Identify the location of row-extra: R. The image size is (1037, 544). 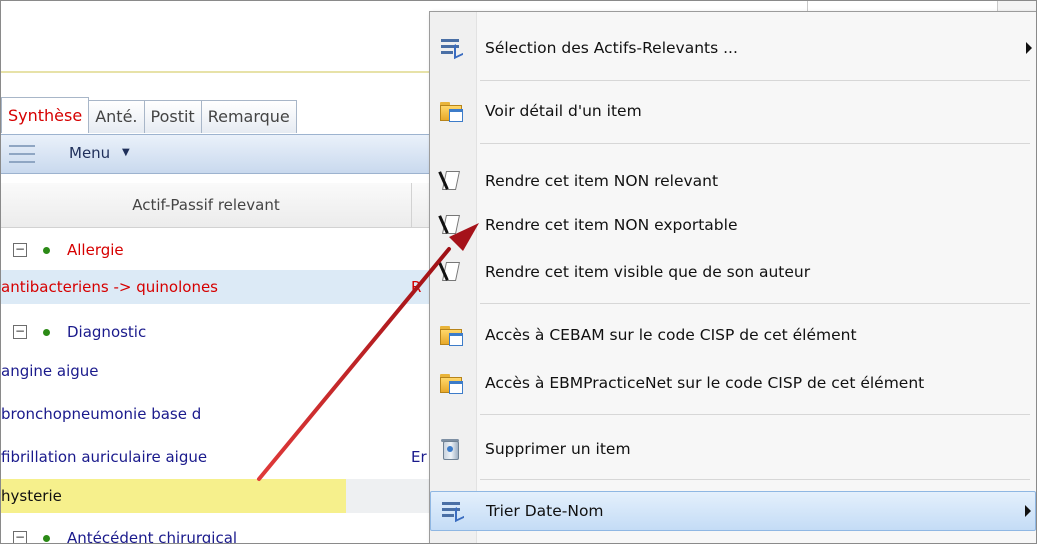
(416, 287).